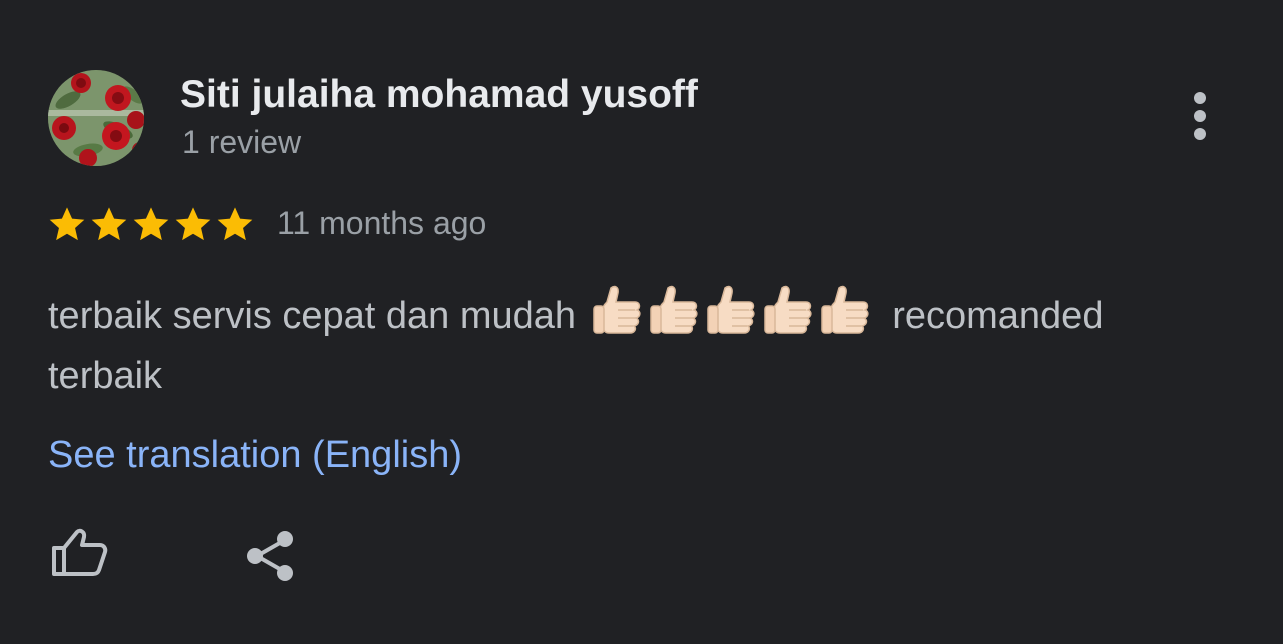 The width and height of the screenshot is (1283, 644). I want to click on share-button, so click(271, 557).